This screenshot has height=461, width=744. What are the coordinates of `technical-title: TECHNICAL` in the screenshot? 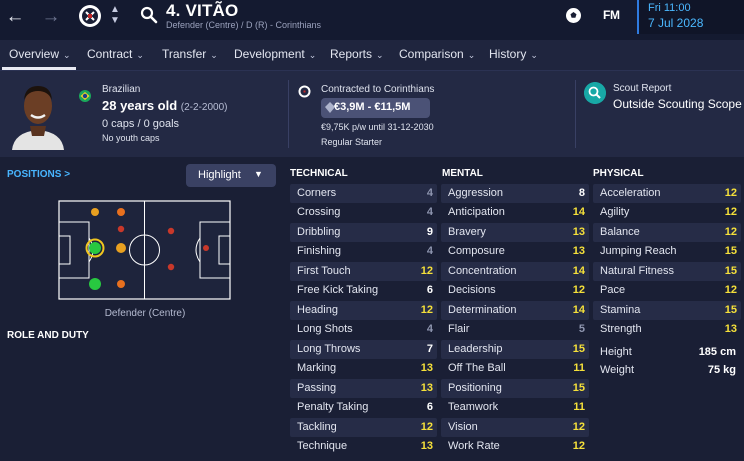 It's located at (319, 173).